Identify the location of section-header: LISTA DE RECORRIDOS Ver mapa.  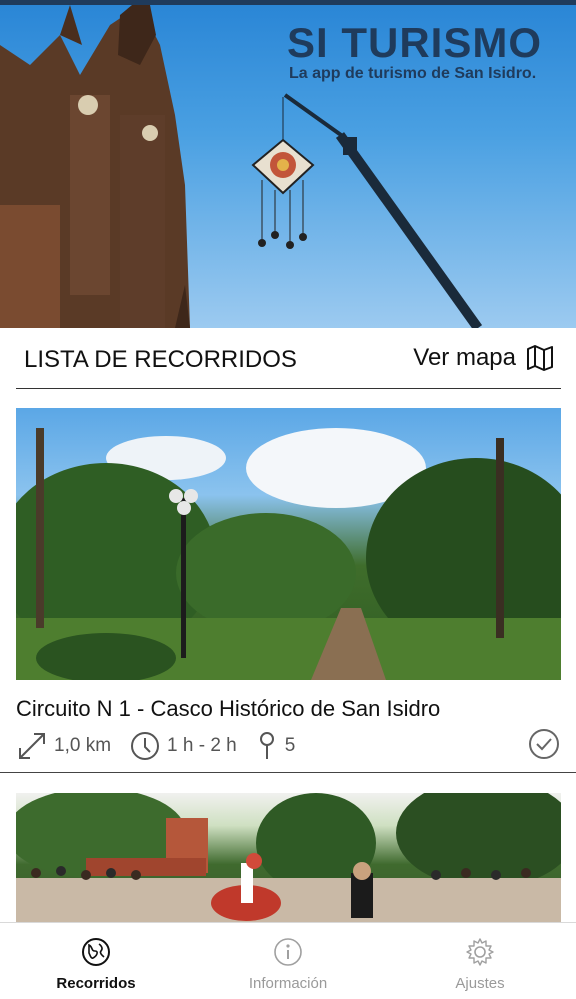
(288, 359).